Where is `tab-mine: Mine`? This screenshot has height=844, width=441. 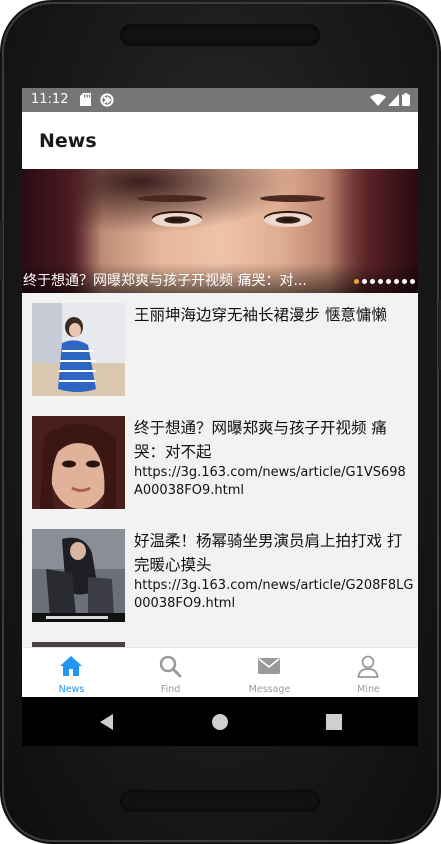
tab-mine: Mine is located at coordinates (368, 673).